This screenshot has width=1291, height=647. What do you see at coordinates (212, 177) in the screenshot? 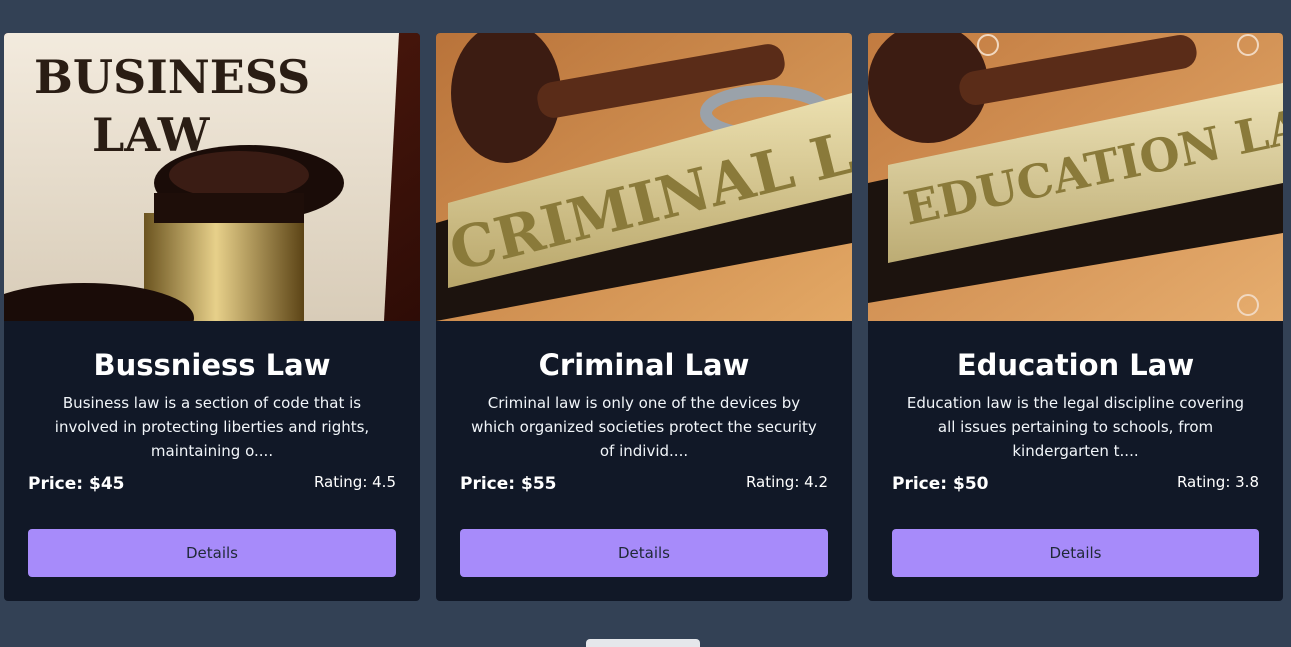
I see `business-law-image: BUSINESS LAW` at bounding box center [212, 177].